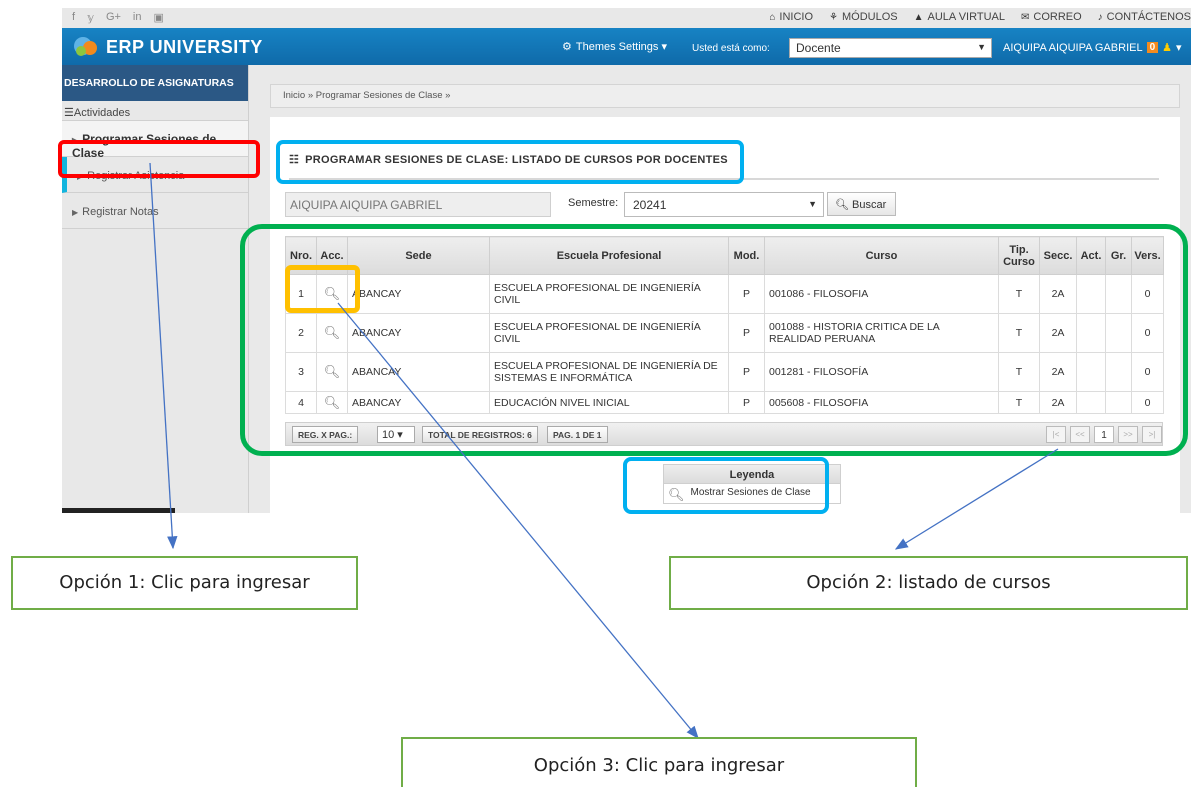 The height and width of the screenshot is (787, 1191). Describe the element at coordinates (731, 48) in the screenshot. I see `role-label: Usted está como:` at that location.